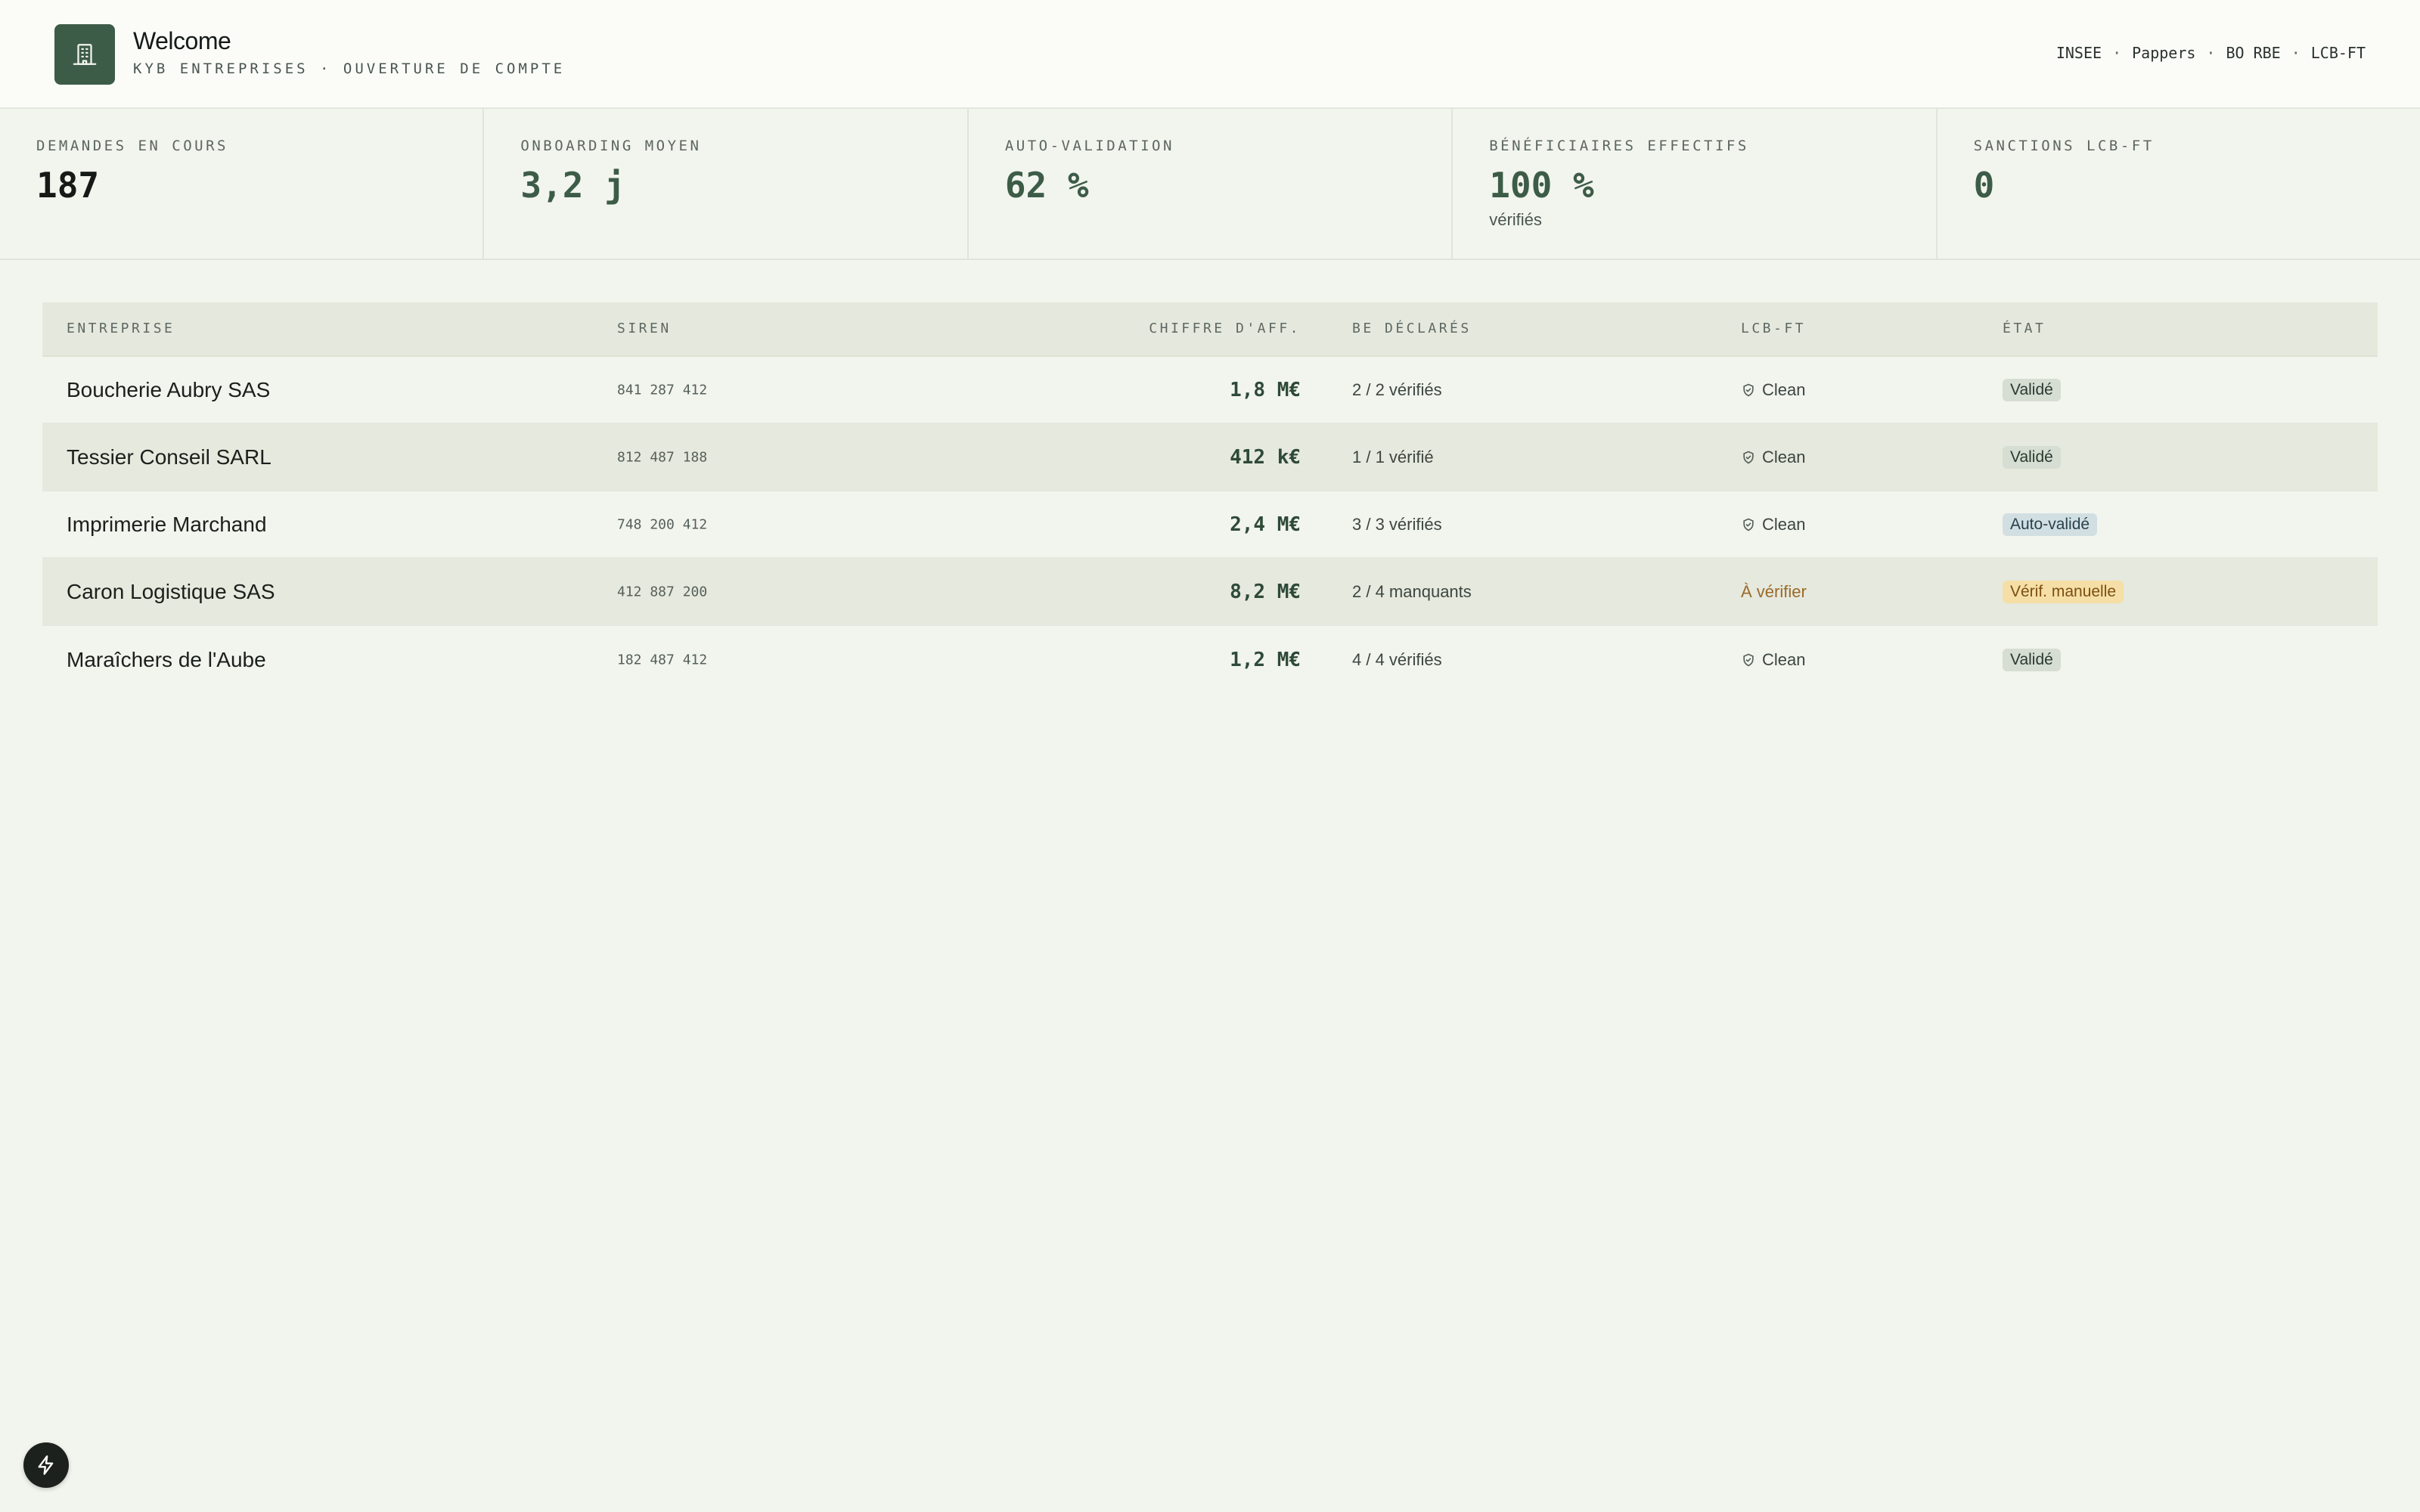 Image resolution: width=2420 pixels, height=1512 pixels. I want to click on lcb-status: À vérifier, so click(1774, 592).